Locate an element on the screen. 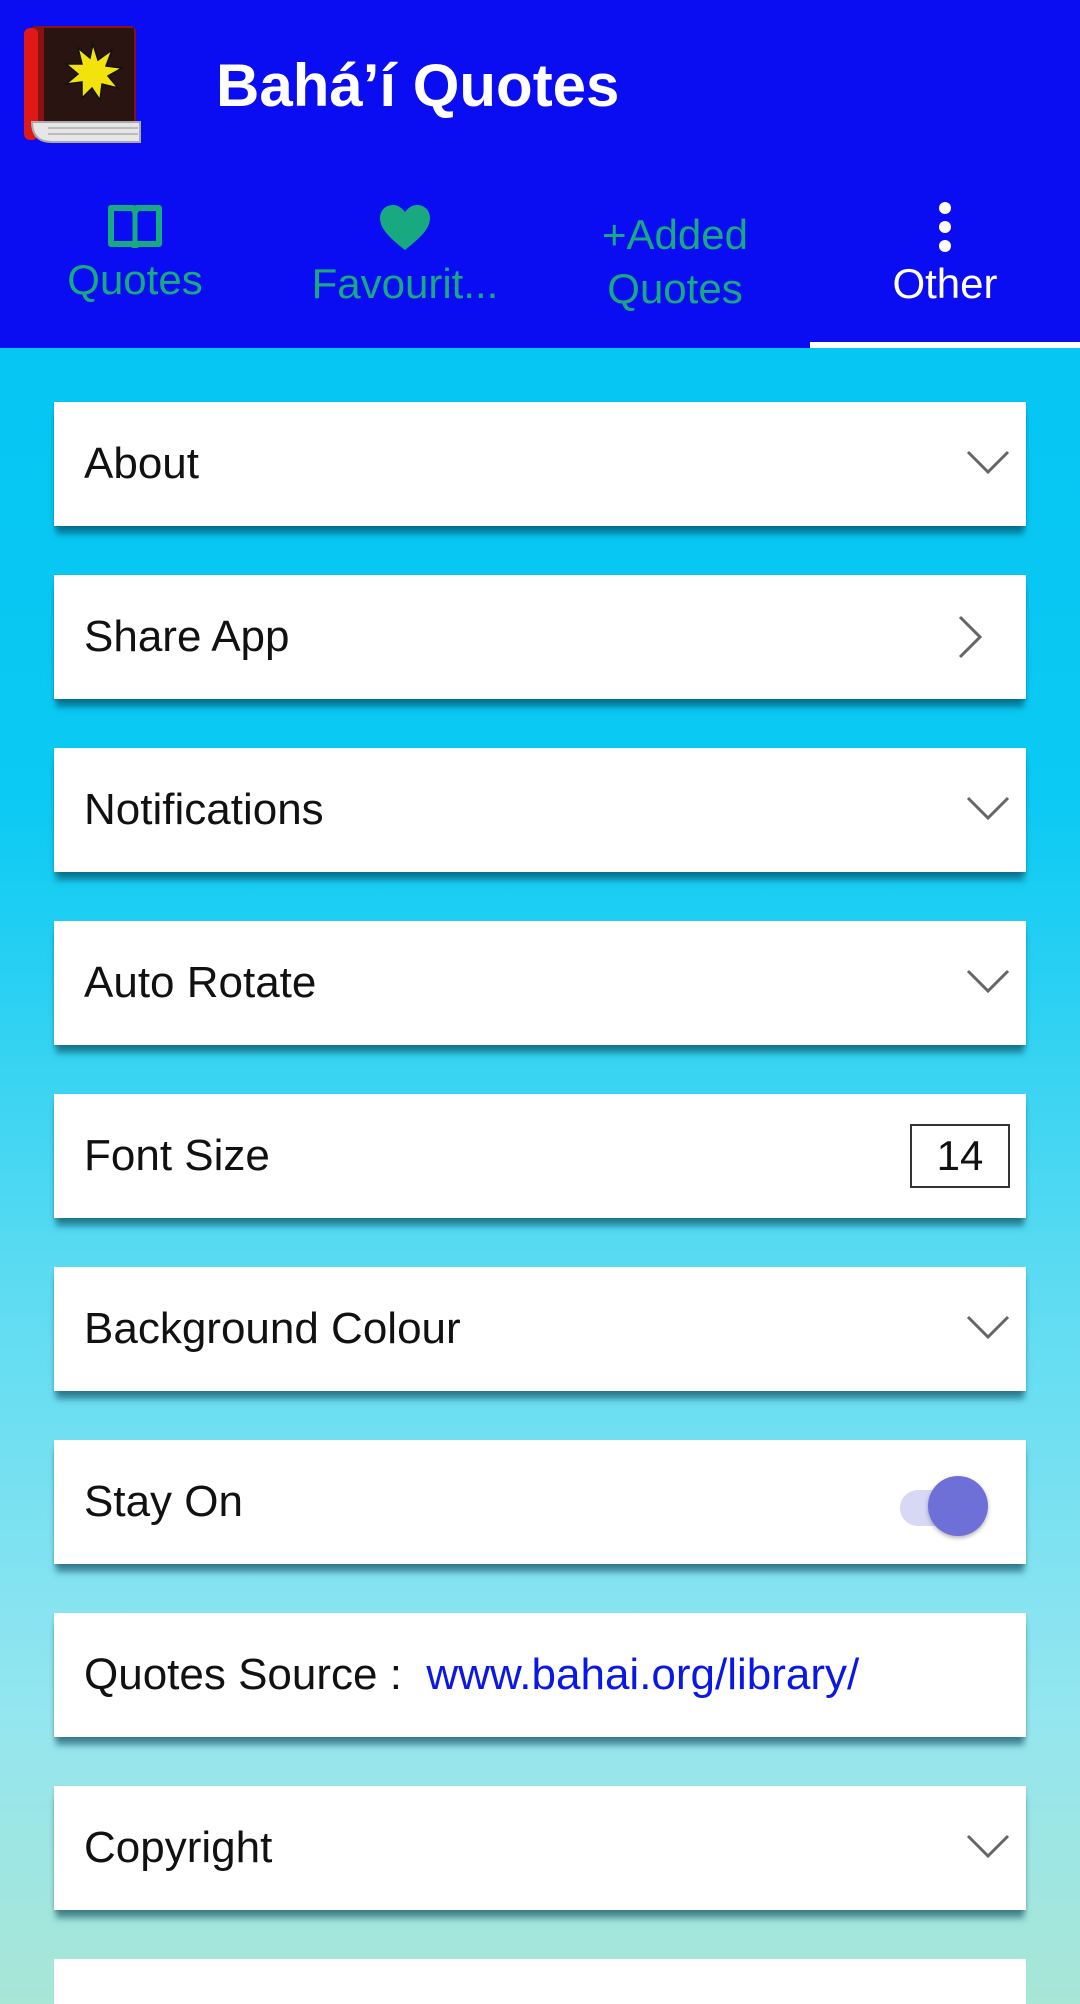 This screenshot has height=2004, width=1080. quotes-source-link: www.bahai.org/library/ is located at coordinates (642, 1674).